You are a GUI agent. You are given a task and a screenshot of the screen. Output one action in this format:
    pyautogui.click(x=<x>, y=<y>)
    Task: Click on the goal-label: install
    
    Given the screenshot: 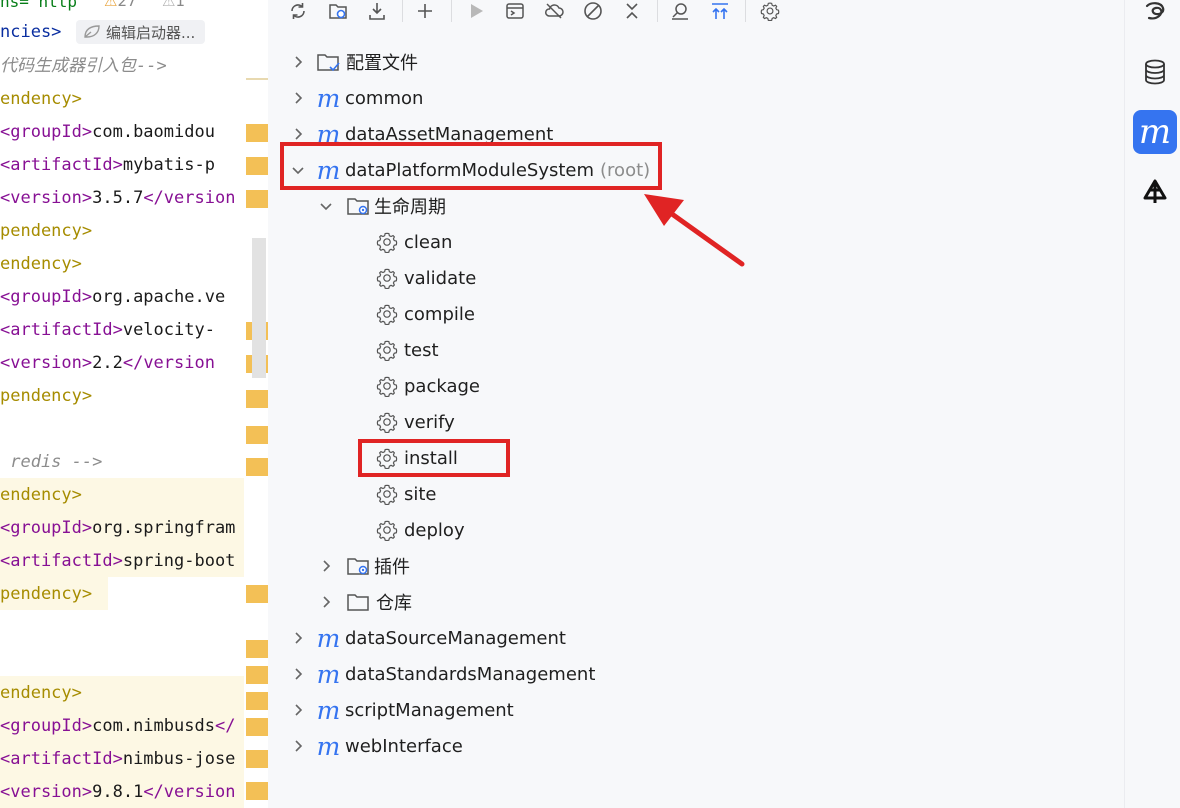 What is the action you would take?
    pyautogui.click(x=431, y=458)
    